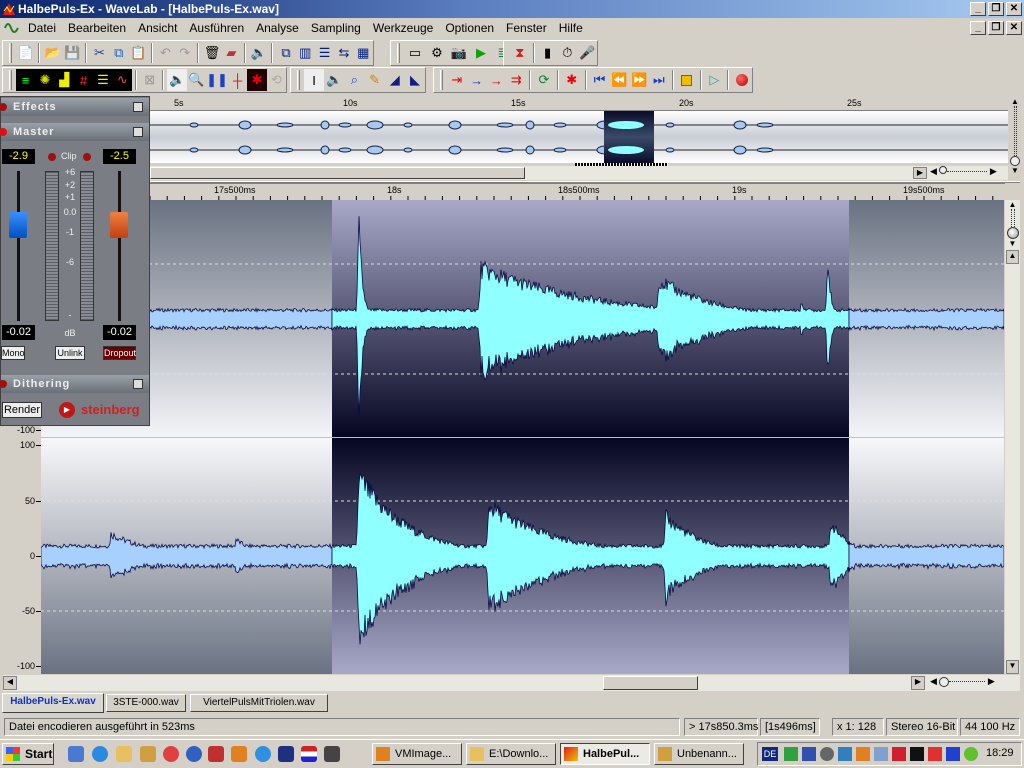 The image size is (1024, 768). What do you see at coordinates (259, 703) in the screenshot?
I see `tab-viertelpuls: ViertelPulsMitTriolen.wav` at bounding box center [259, 703].